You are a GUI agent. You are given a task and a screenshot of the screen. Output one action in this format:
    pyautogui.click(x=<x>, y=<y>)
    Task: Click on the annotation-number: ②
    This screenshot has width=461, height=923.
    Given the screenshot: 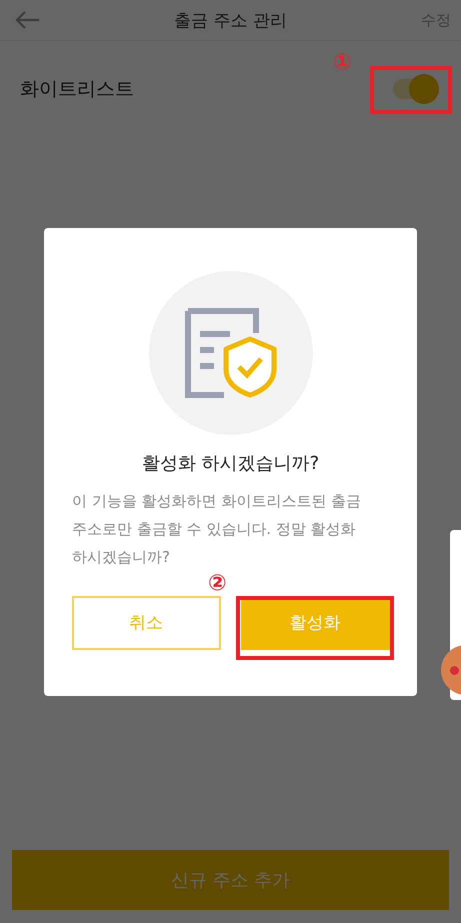 What is the action you would take?
    pyautogui.click(x=217, y=584)
    